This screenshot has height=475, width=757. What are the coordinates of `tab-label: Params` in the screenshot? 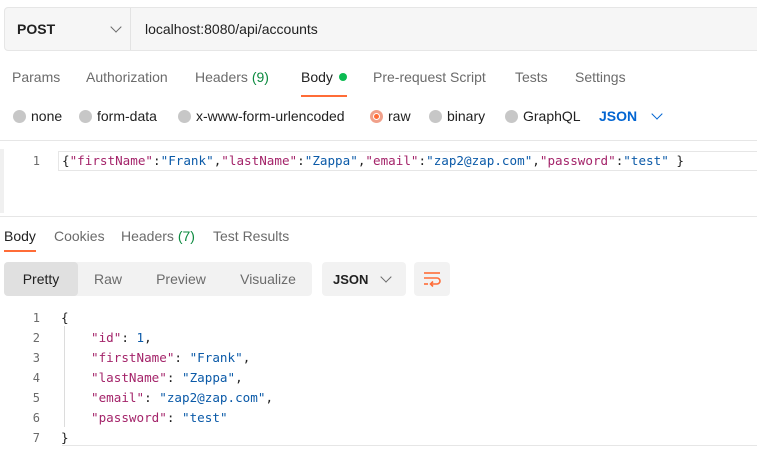 It's located at (36, 77).